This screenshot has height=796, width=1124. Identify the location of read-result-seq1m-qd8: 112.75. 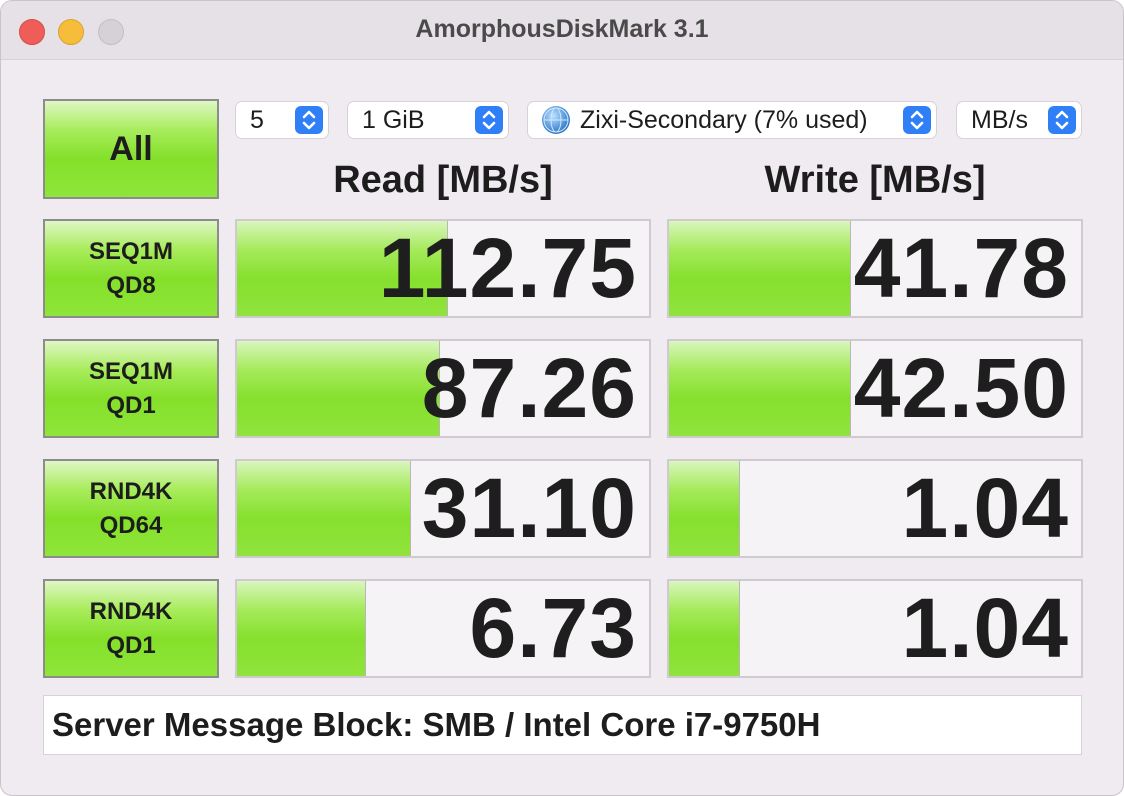
(443, 268).